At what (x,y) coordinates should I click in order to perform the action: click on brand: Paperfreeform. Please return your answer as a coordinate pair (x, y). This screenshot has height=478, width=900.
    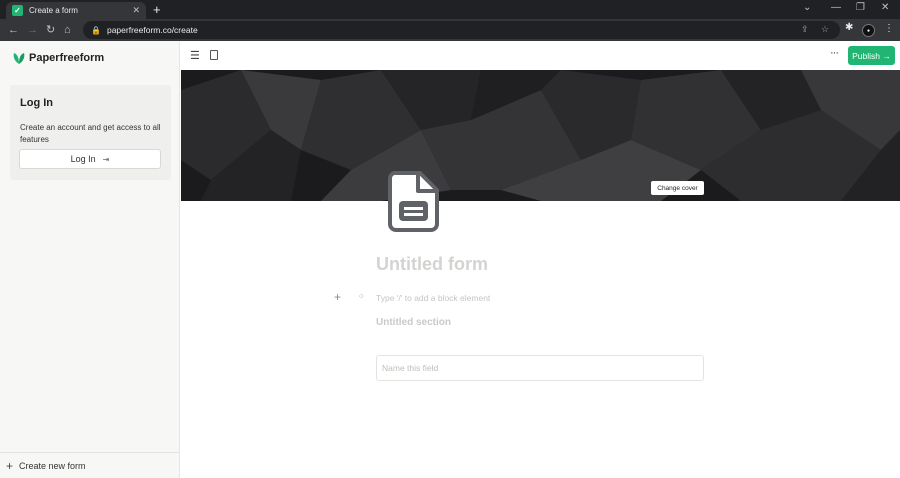
    Looking at the image, I should click on (58, 58).